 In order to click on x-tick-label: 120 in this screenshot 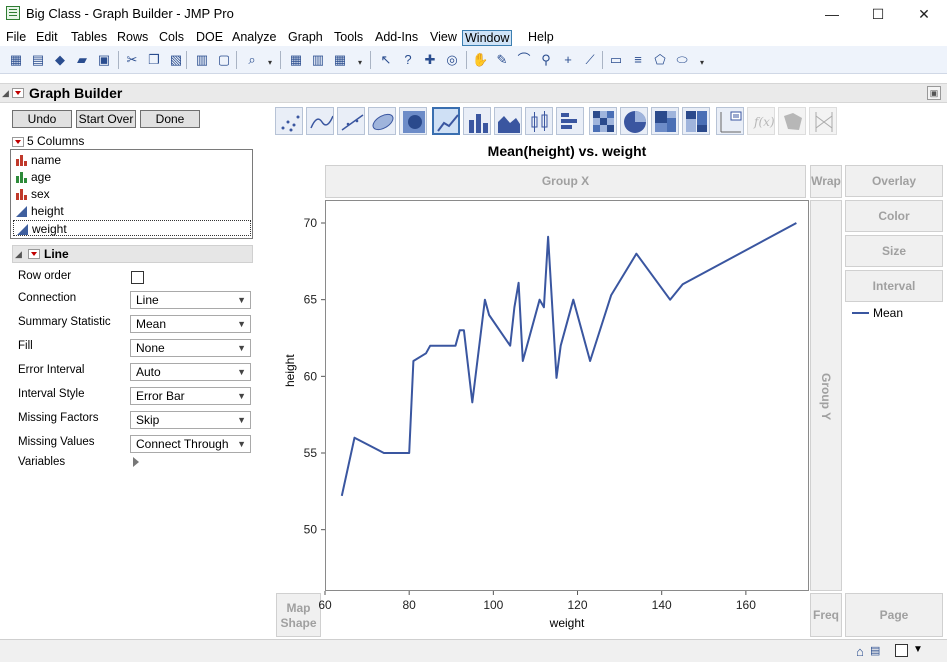, I will do `click(578, 605)`.